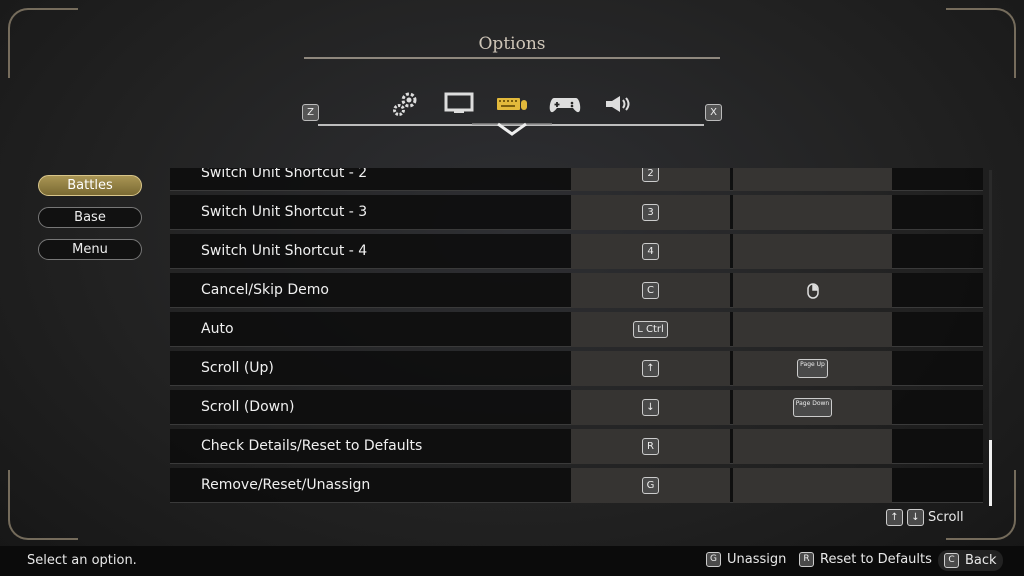 This screenshot has width=1024, height=576. I want to click on unassign-key: G, so click(713, 559).